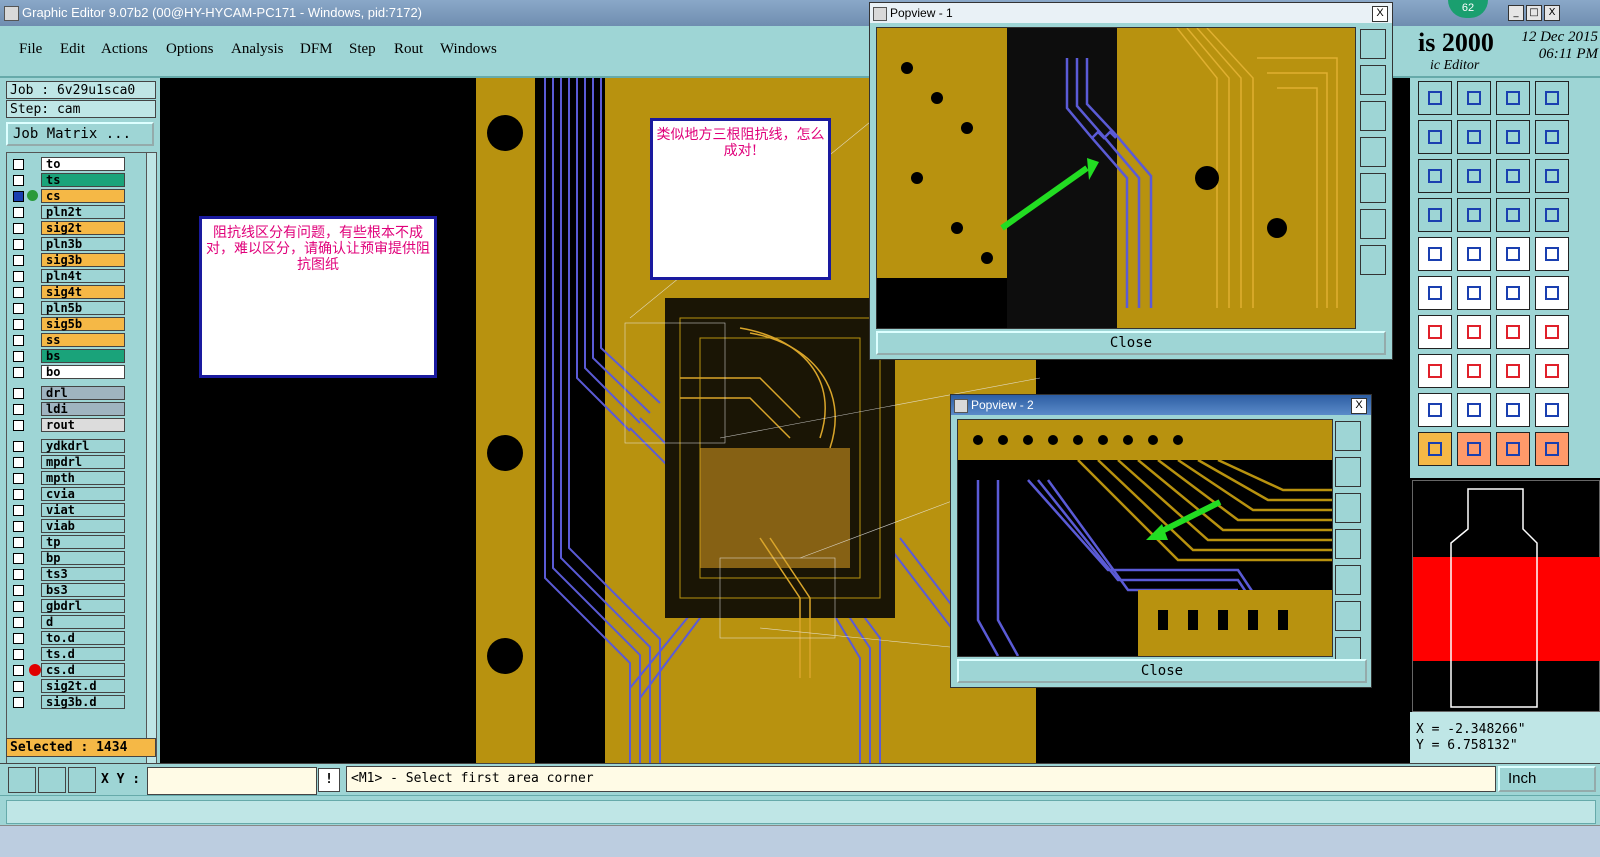  What do you see at coordinates (1348, 544) in the screenshot?
I see `popview-2-tool-4-icon` at bounding box center [1348, 544].